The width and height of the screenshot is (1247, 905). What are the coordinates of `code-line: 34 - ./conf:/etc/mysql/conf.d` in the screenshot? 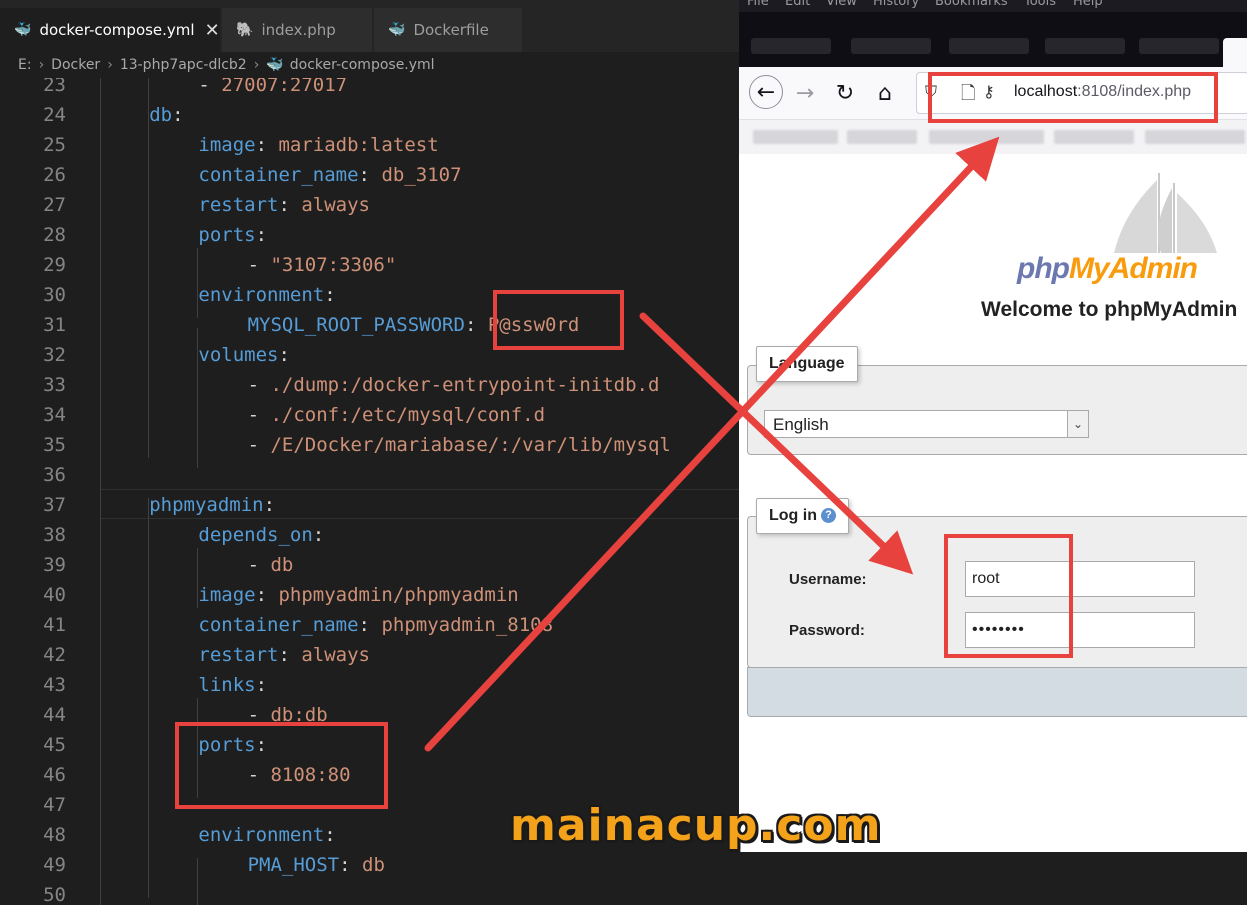 It's located at (369, 415).